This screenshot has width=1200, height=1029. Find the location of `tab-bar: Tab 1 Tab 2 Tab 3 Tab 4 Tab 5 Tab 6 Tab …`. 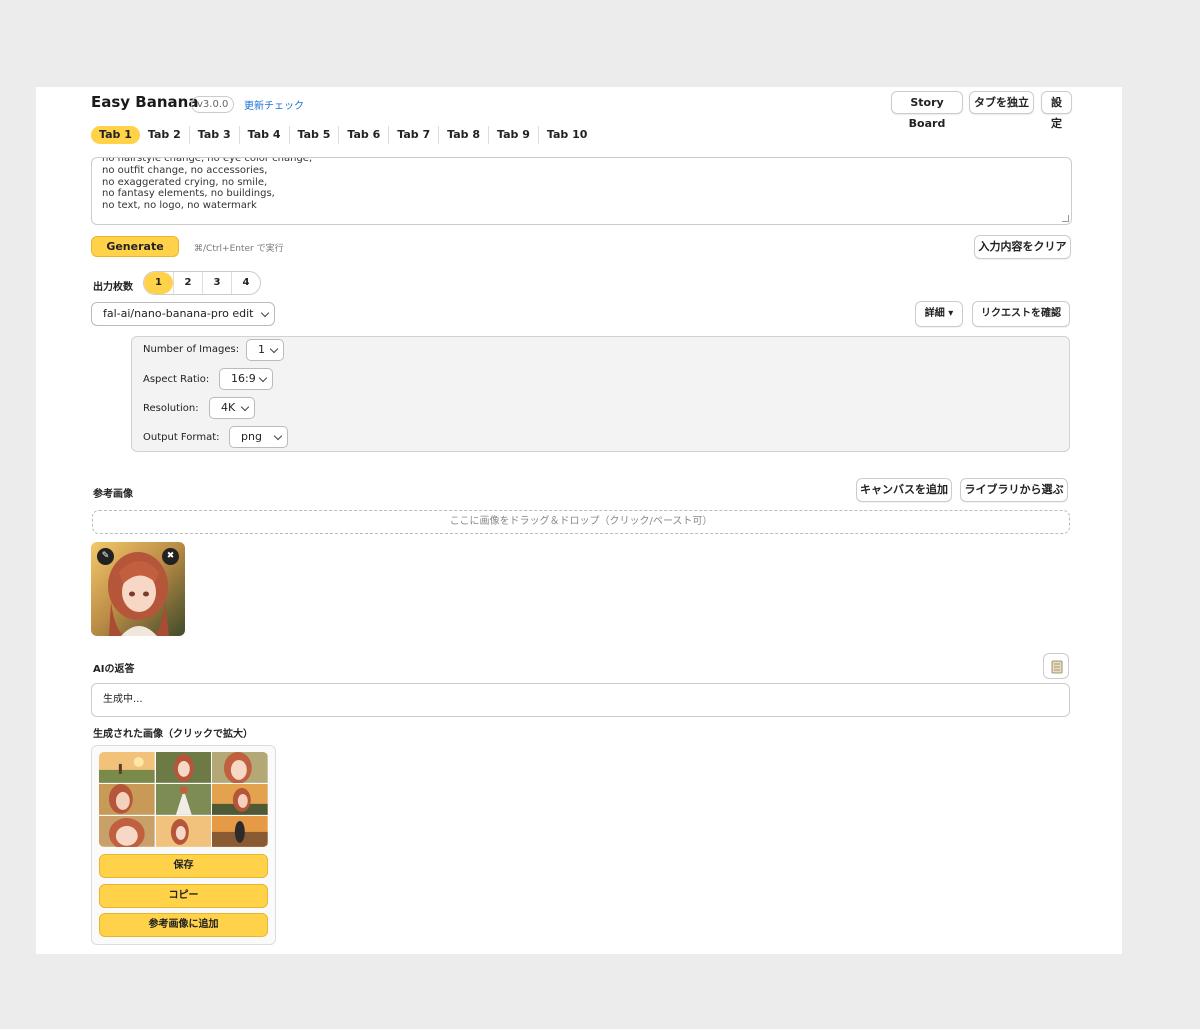

tab-bar: Tab 1 Tab 2 Tab 3 Tab 4 Tab 5 Tab 6 Tab … is located at coordinates (343, 135).